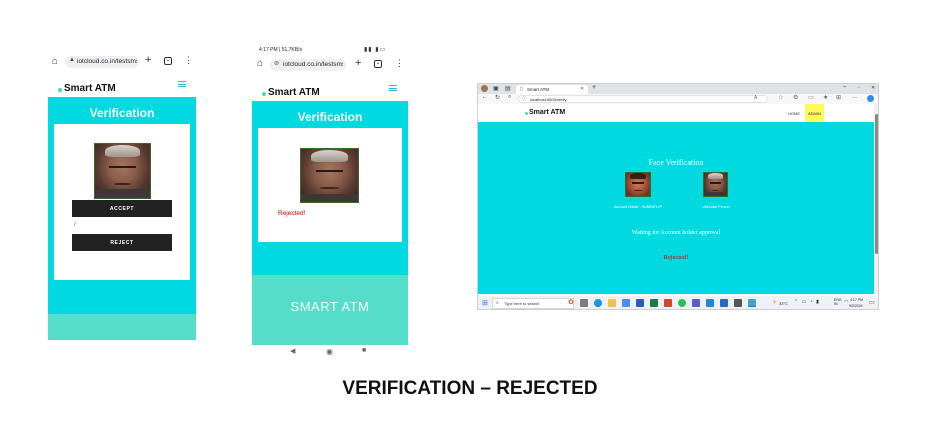  I want to click on workspaces-icon: ▣, so click(496, 88).